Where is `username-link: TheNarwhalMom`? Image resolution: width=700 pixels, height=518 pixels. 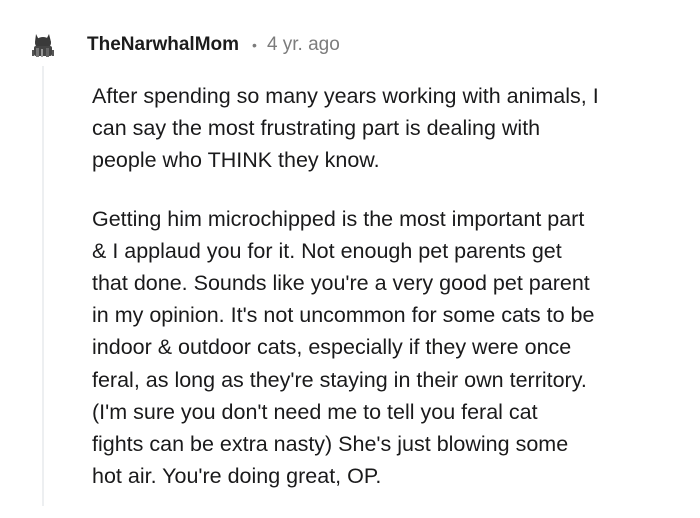 username-link: TheNarwhalMom is located at coordinates (163, 45).